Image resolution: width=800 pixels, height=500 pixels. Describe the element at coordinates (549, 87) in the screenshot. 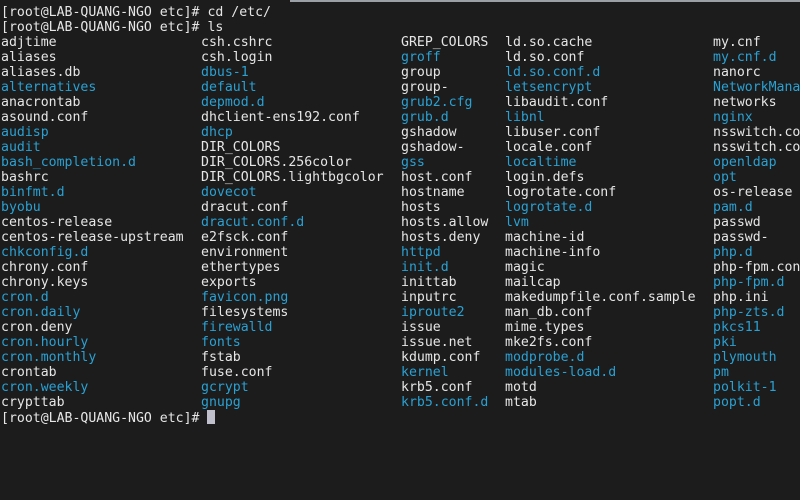

I see `directory-entry: letsencrypt` at that location.